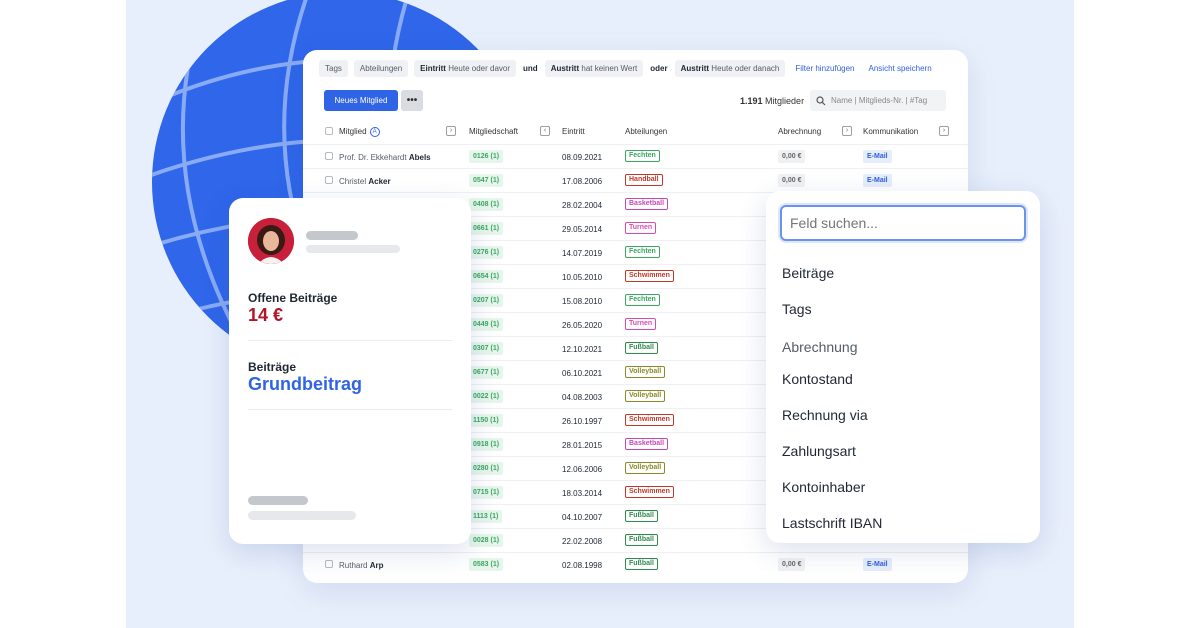  What do you see at coordinates (644, 180) in the screenshot?
I see `department-tag: Handball` at bounding box center [644, 180].